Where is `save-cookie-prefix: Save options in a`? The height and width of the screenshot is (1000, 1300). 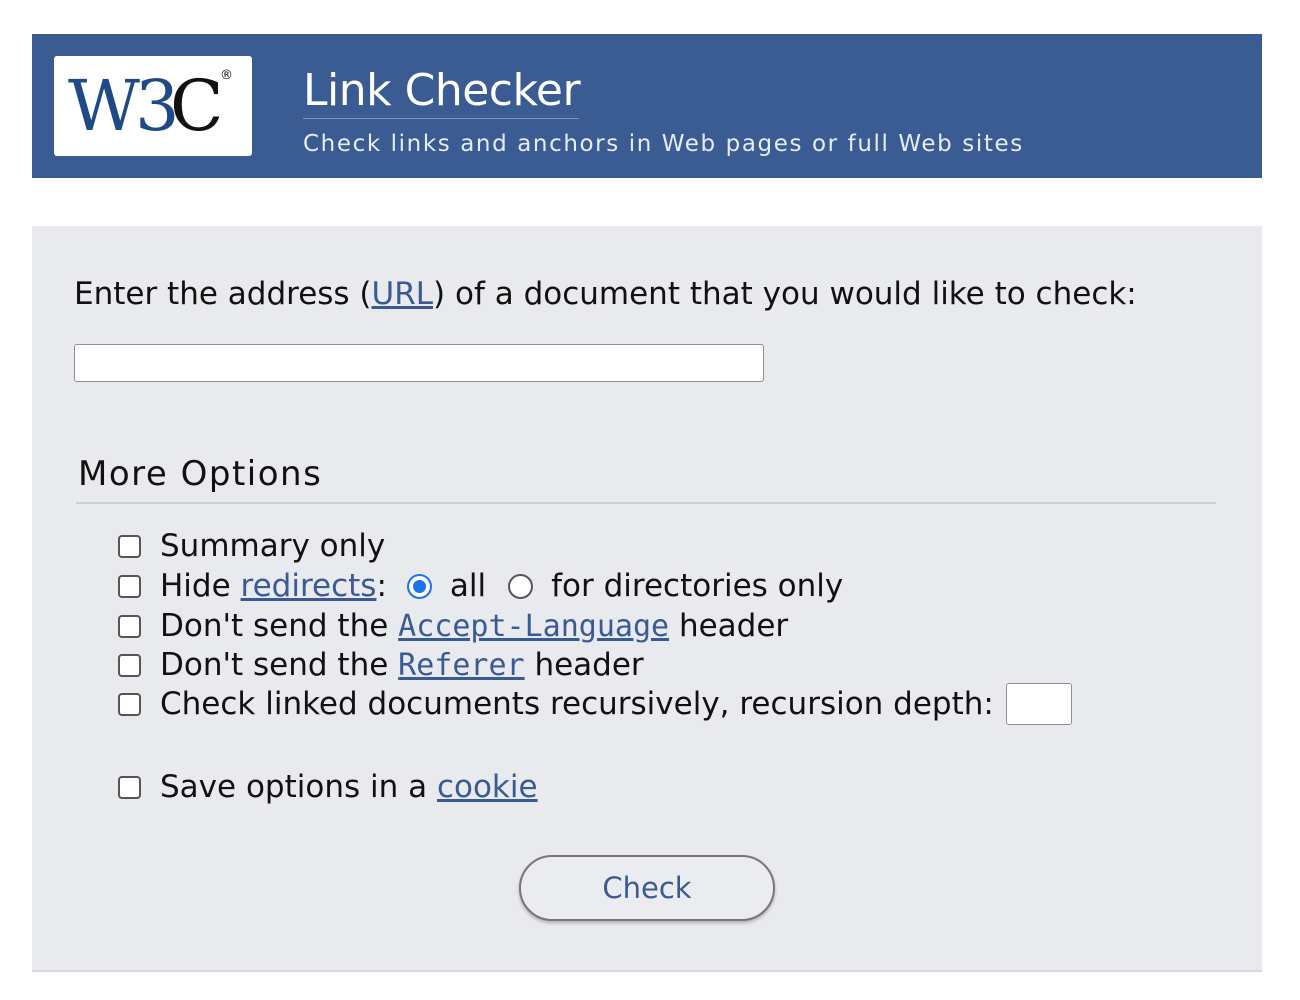 save-cookie-prefix: Save options in a is located at coordinates (298, 787).